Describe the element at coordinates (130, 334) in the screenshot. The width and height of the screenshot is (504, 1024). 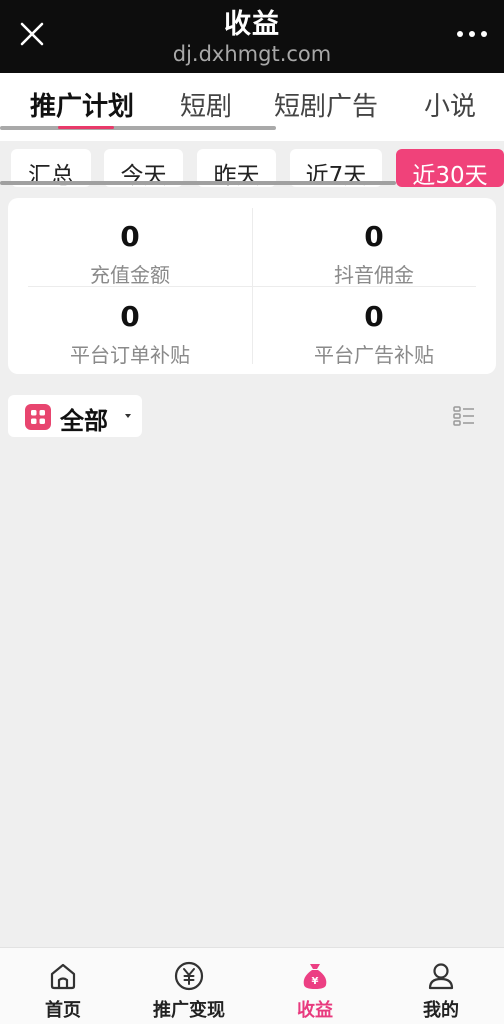
I see `stat-platform-order-subsidy: 0 平台订单补贴` at that location.